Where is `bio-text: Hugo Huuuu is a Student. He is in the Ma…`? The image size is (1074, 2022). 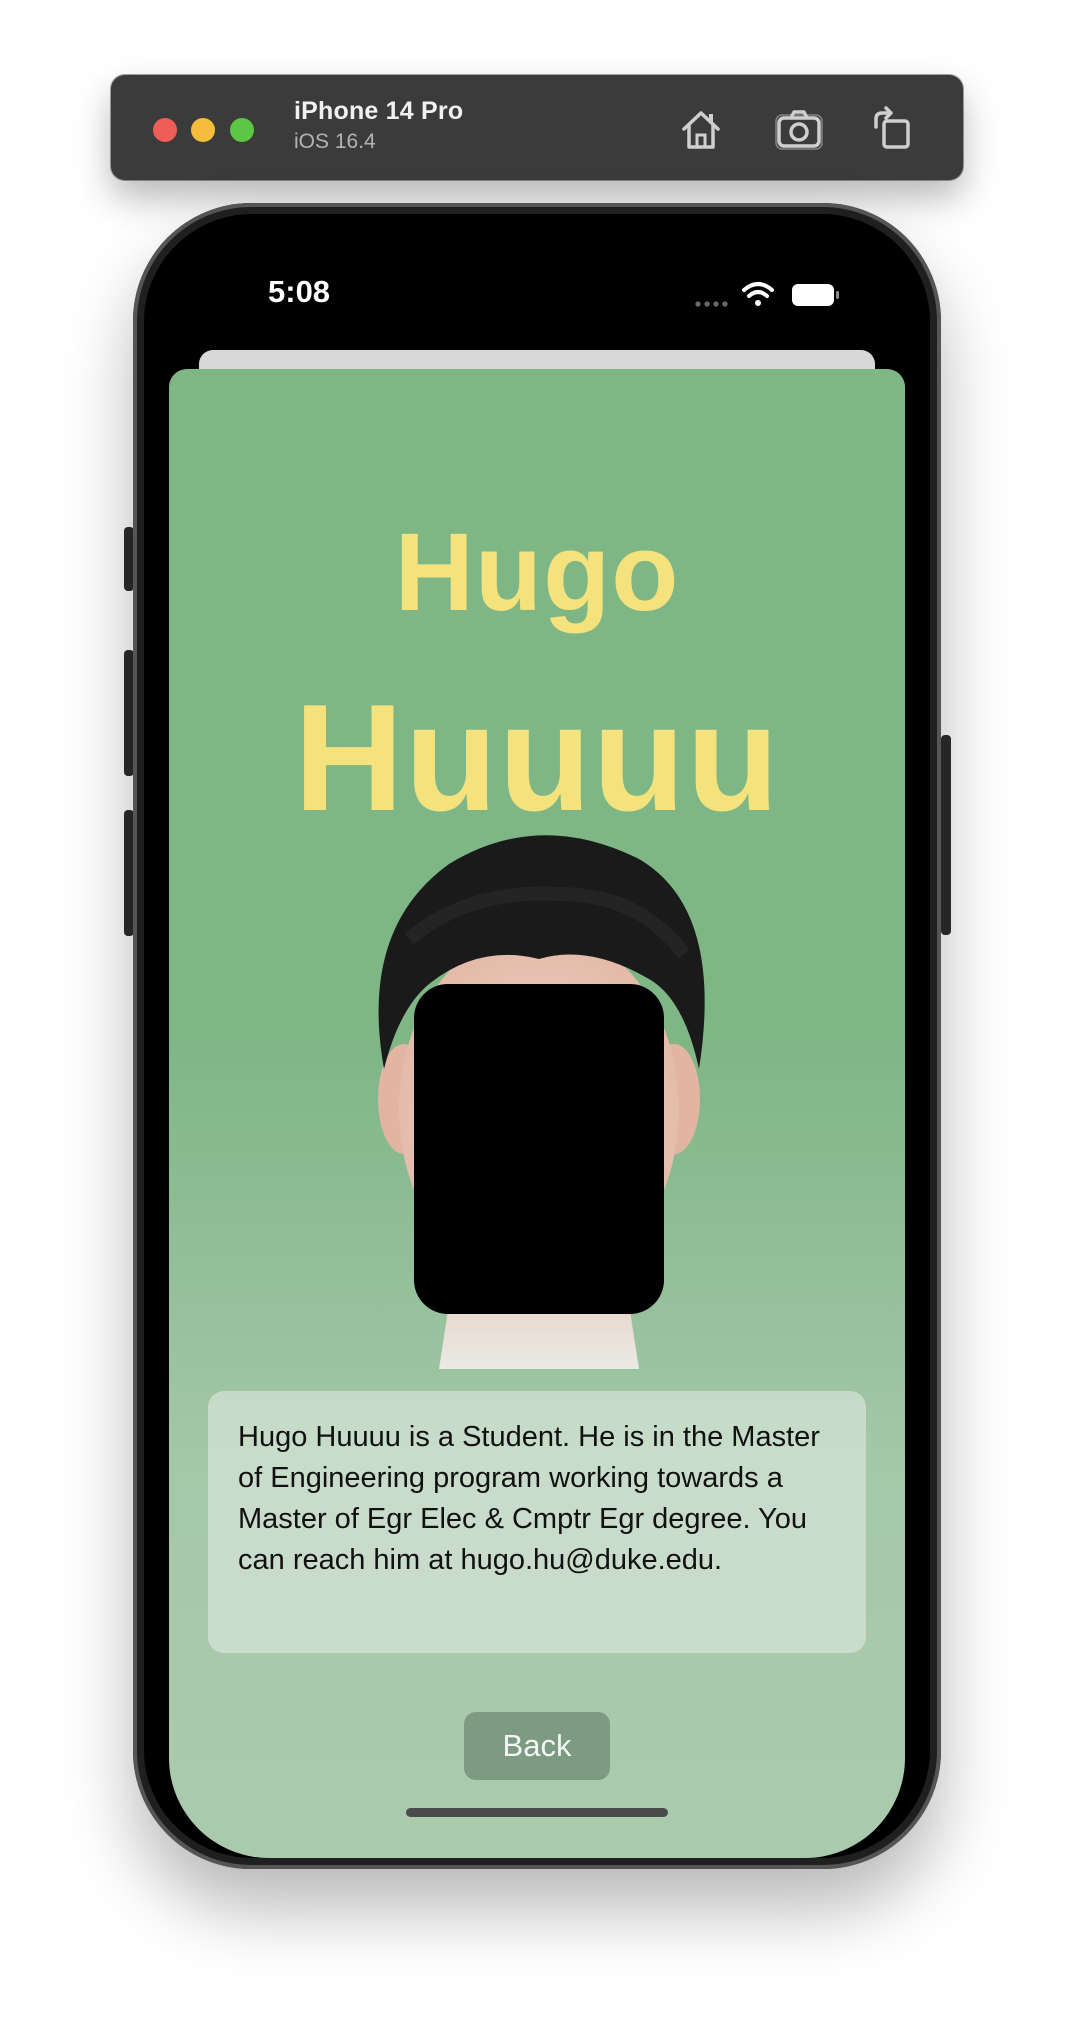 bio-text: Hugo Huuuu is a Student. He is in the Ma… is located at coordinates (529, 1498).